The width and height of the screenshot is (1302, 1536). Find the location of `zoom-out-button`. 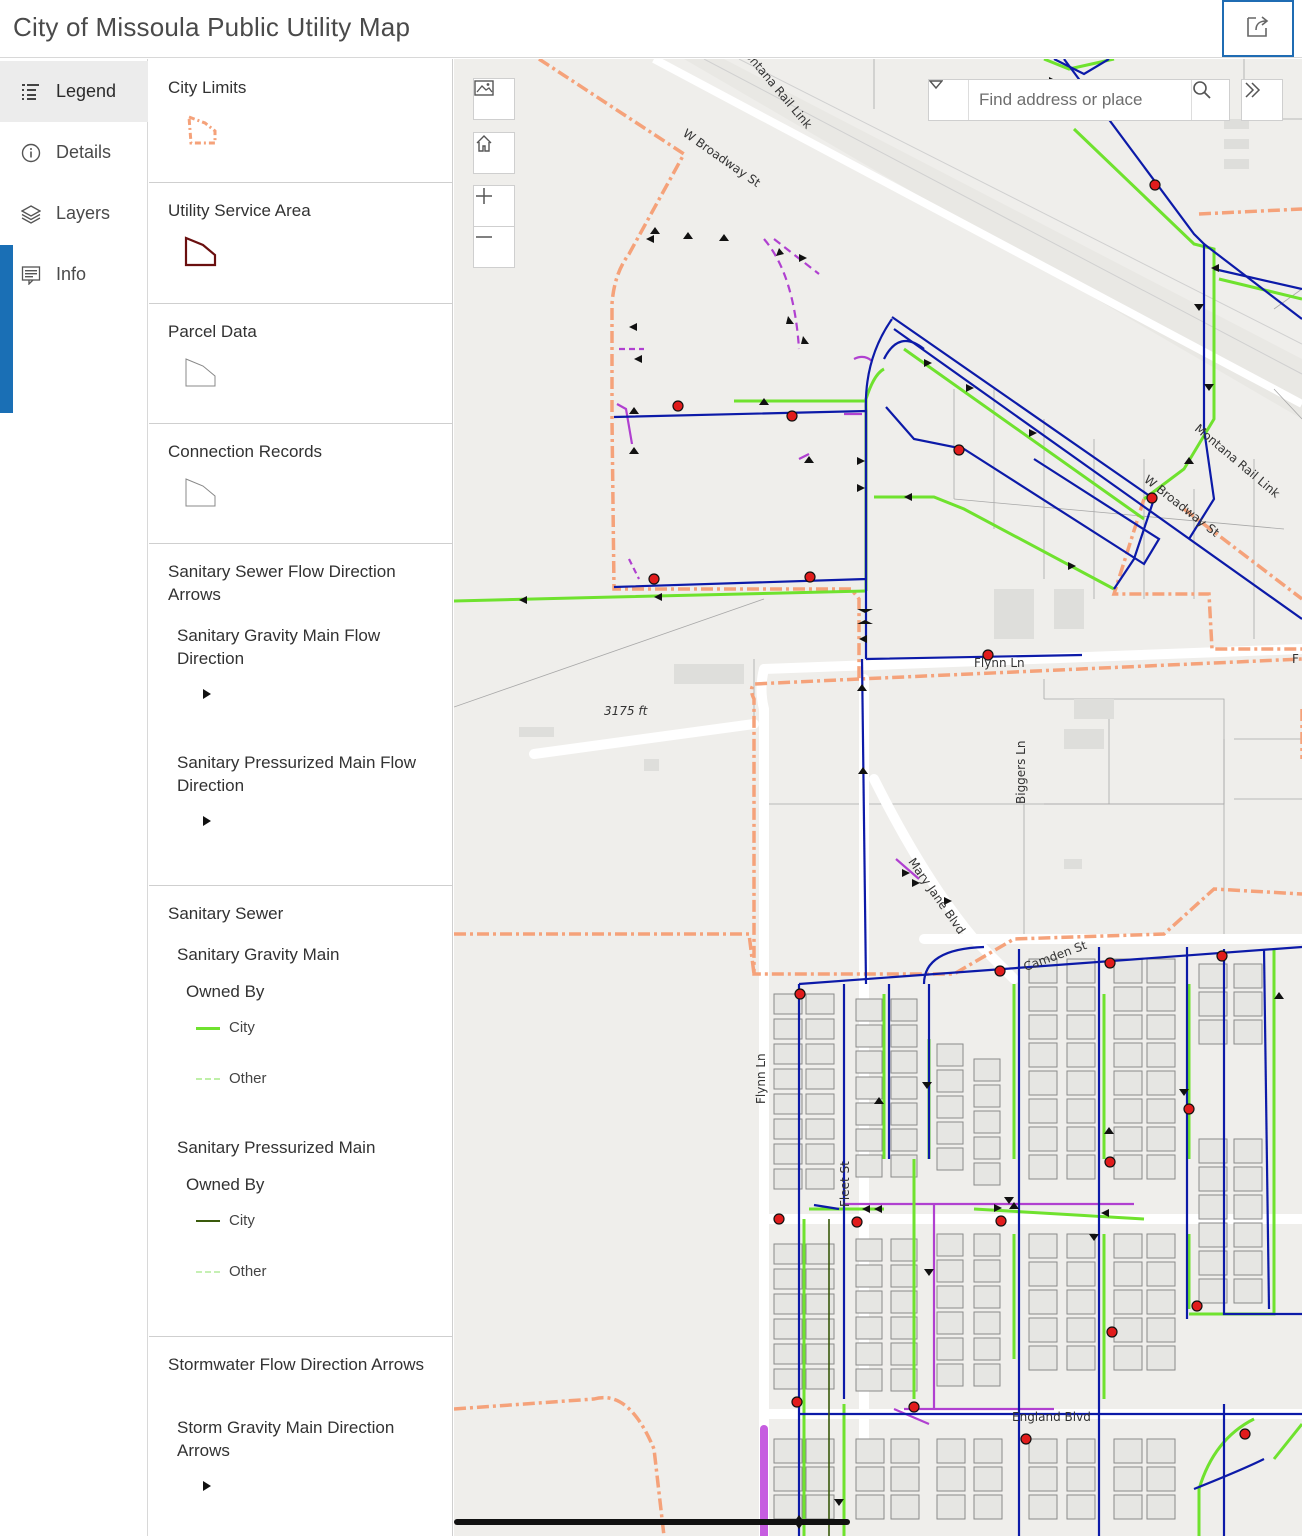

zoom-out-button is located at coordinates (494, 247).